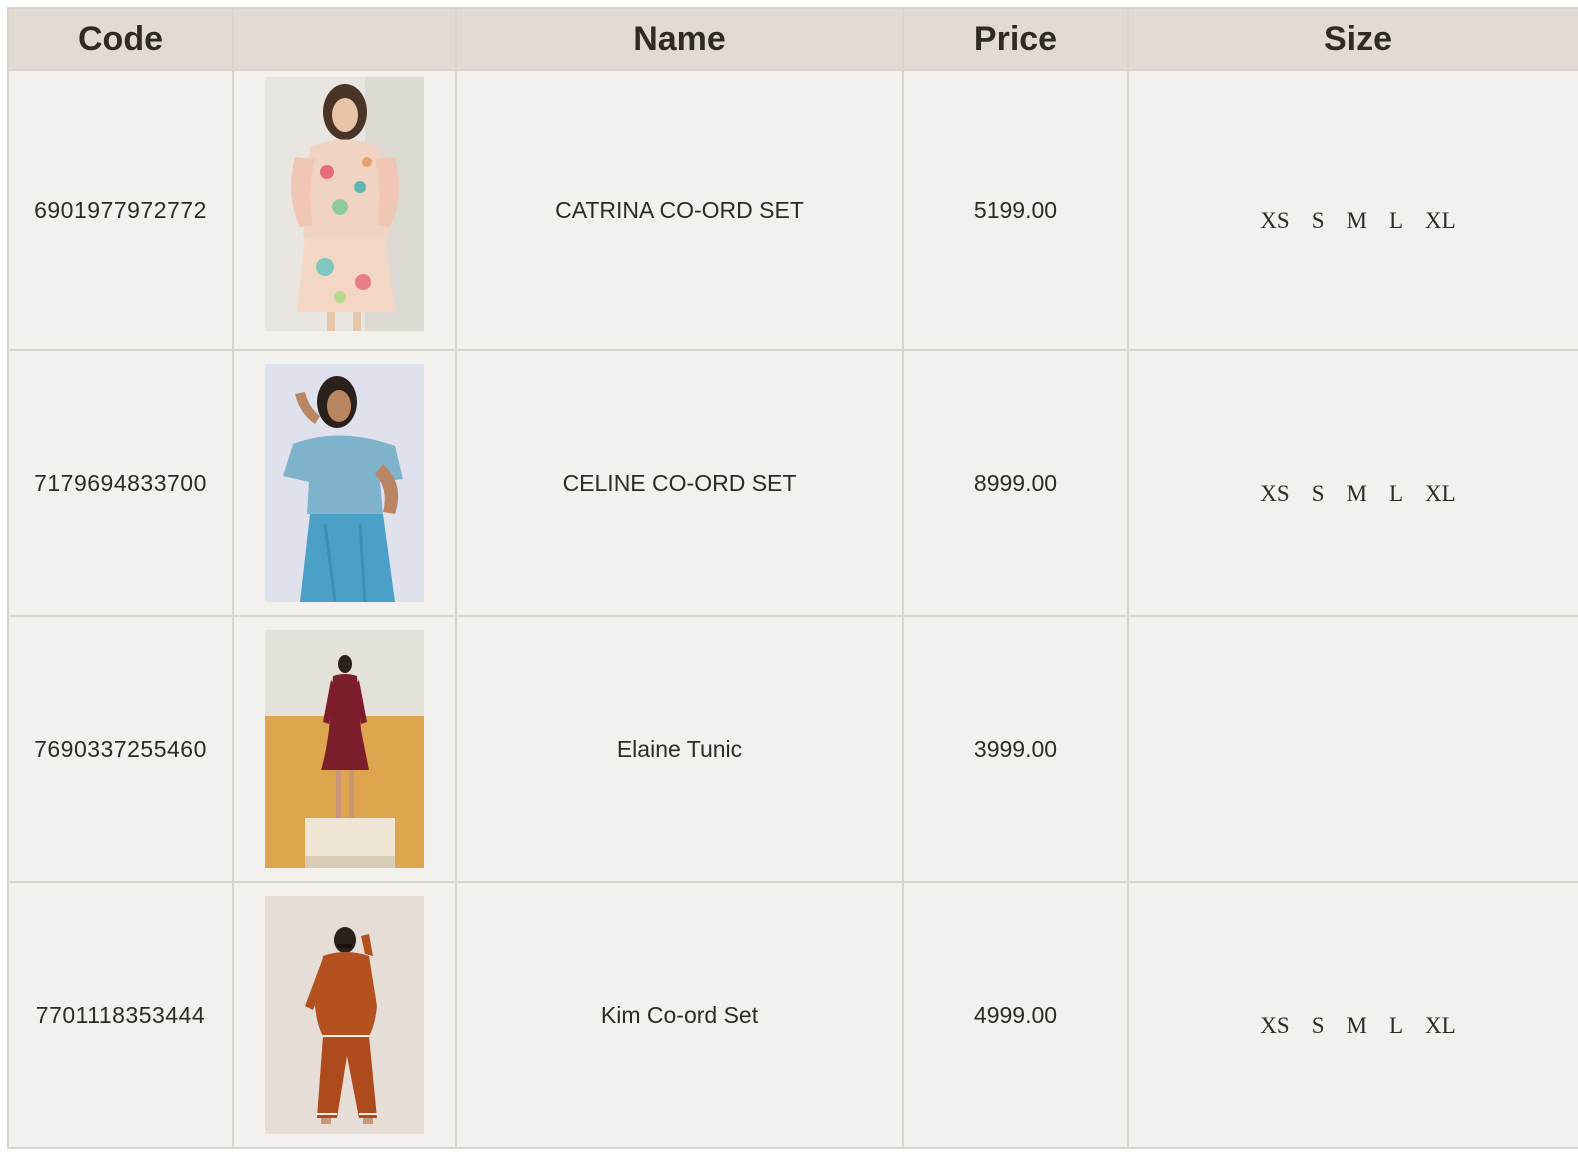 This screenshot has height=1154, width=1578. Describe the element at coordinates (344, 204) in the screenshot. I see `product-photo-floral-dress` at that location.